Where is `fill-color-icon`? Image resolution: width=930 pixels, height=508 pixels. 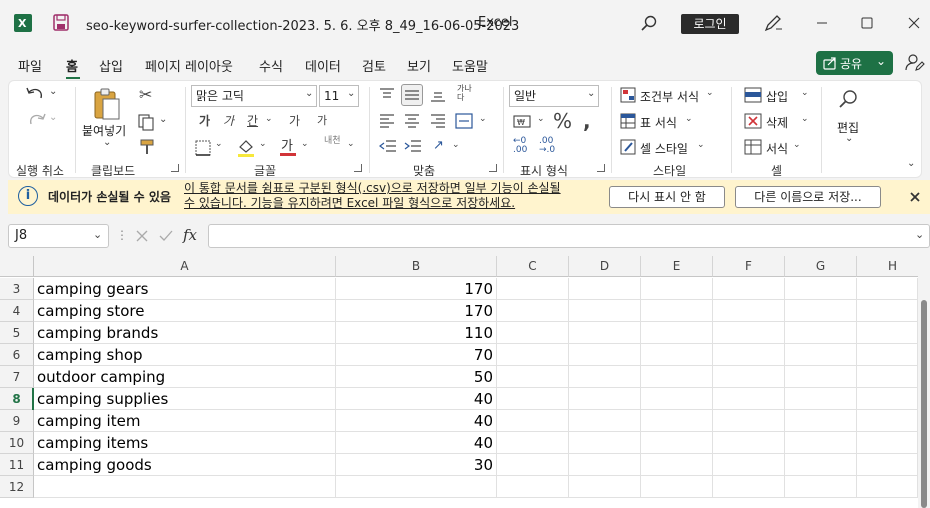
fill-color-icon is located at coordinates (246, 148).